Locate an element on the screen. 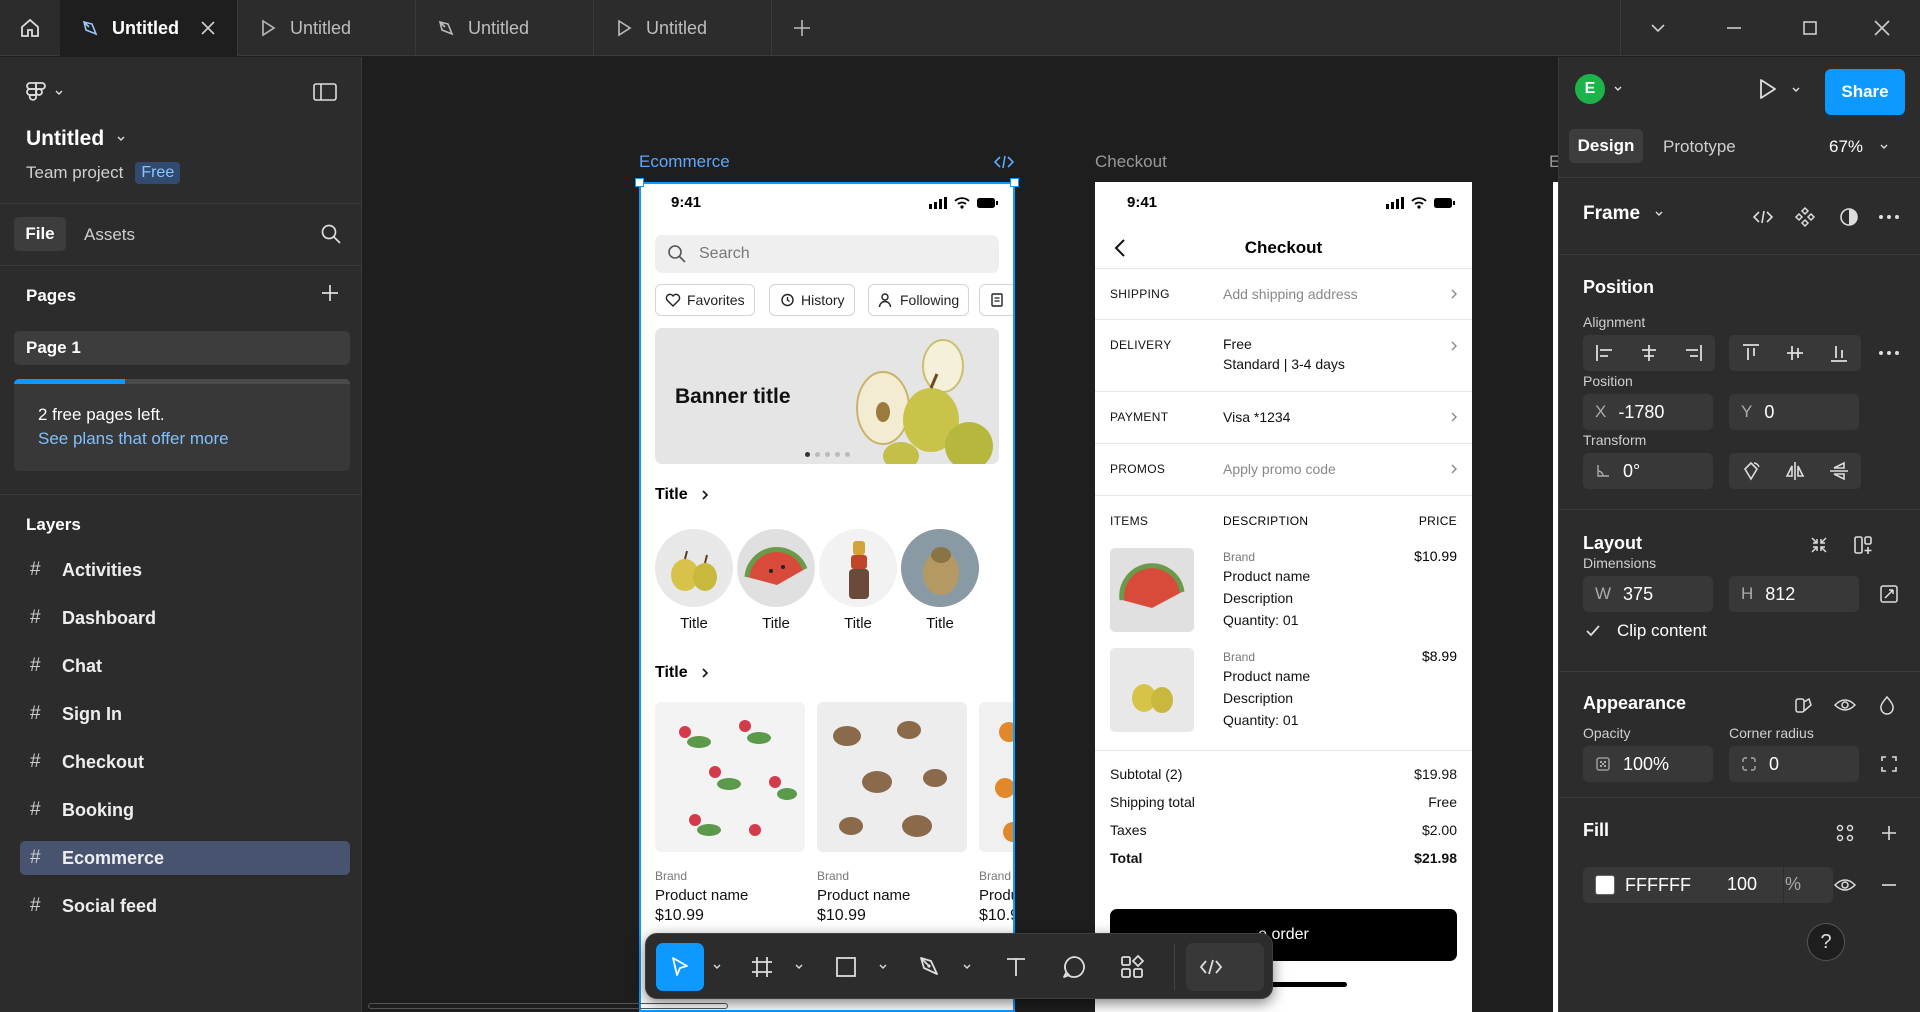 The image size is (1920, 1012). frame-label-ecommerce: Ecommerce is located at coordinates (684, 162).